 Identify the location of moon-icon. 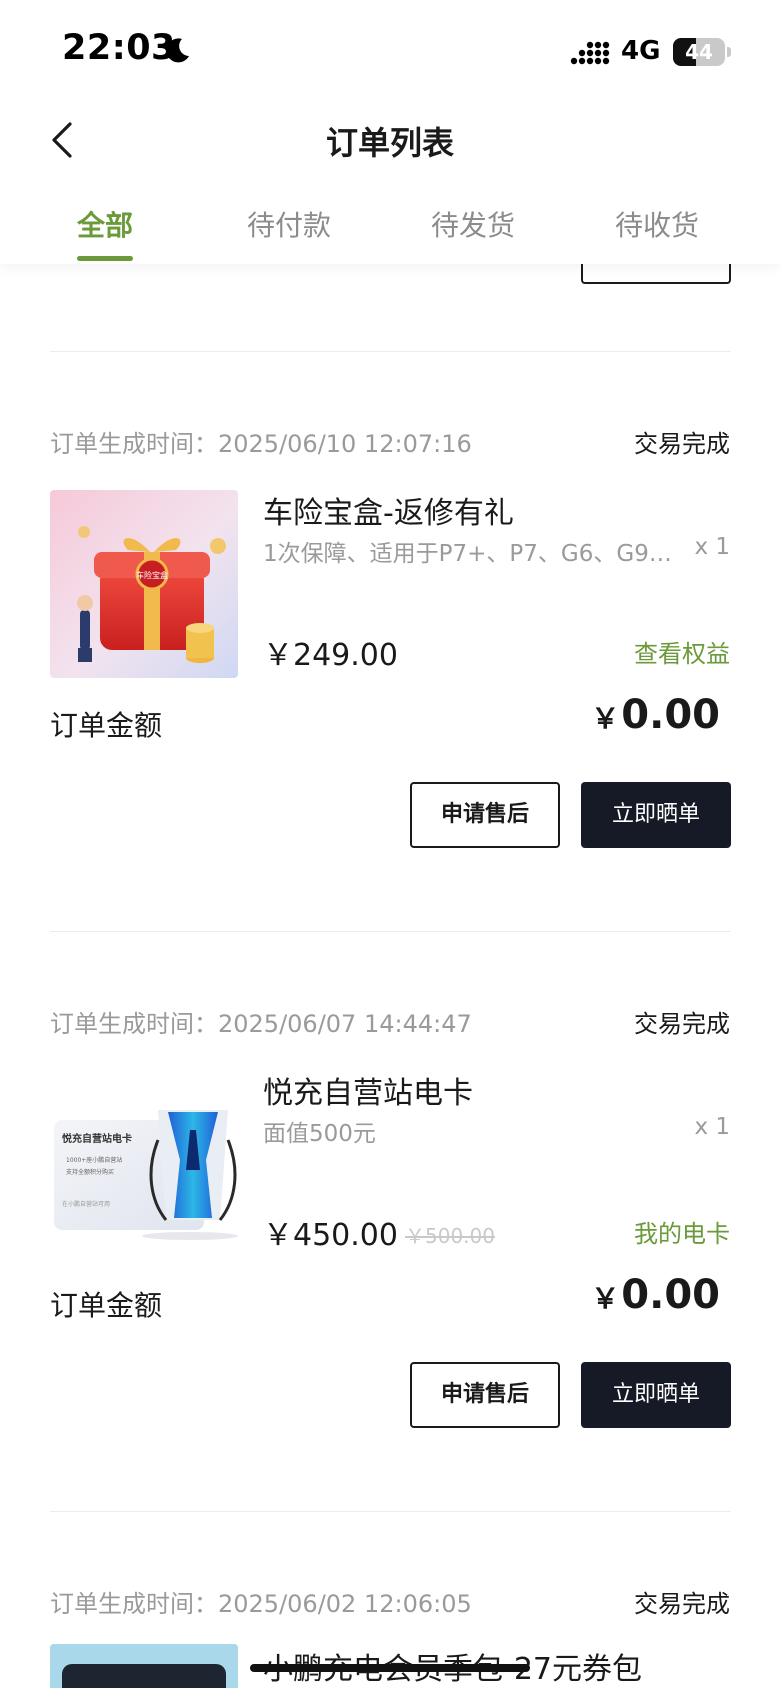
(177, 50).